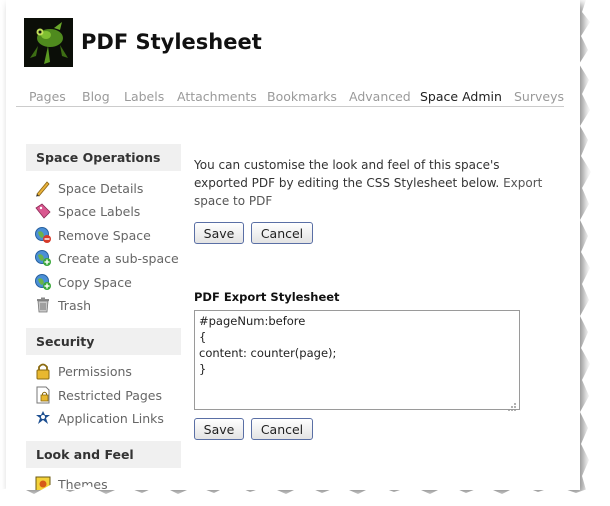  What do you see at coordinates (267, 297) in the screenshot?
I see `stylesheet-label: PDF Export Stylesheet` at bounding box center [267, 297].